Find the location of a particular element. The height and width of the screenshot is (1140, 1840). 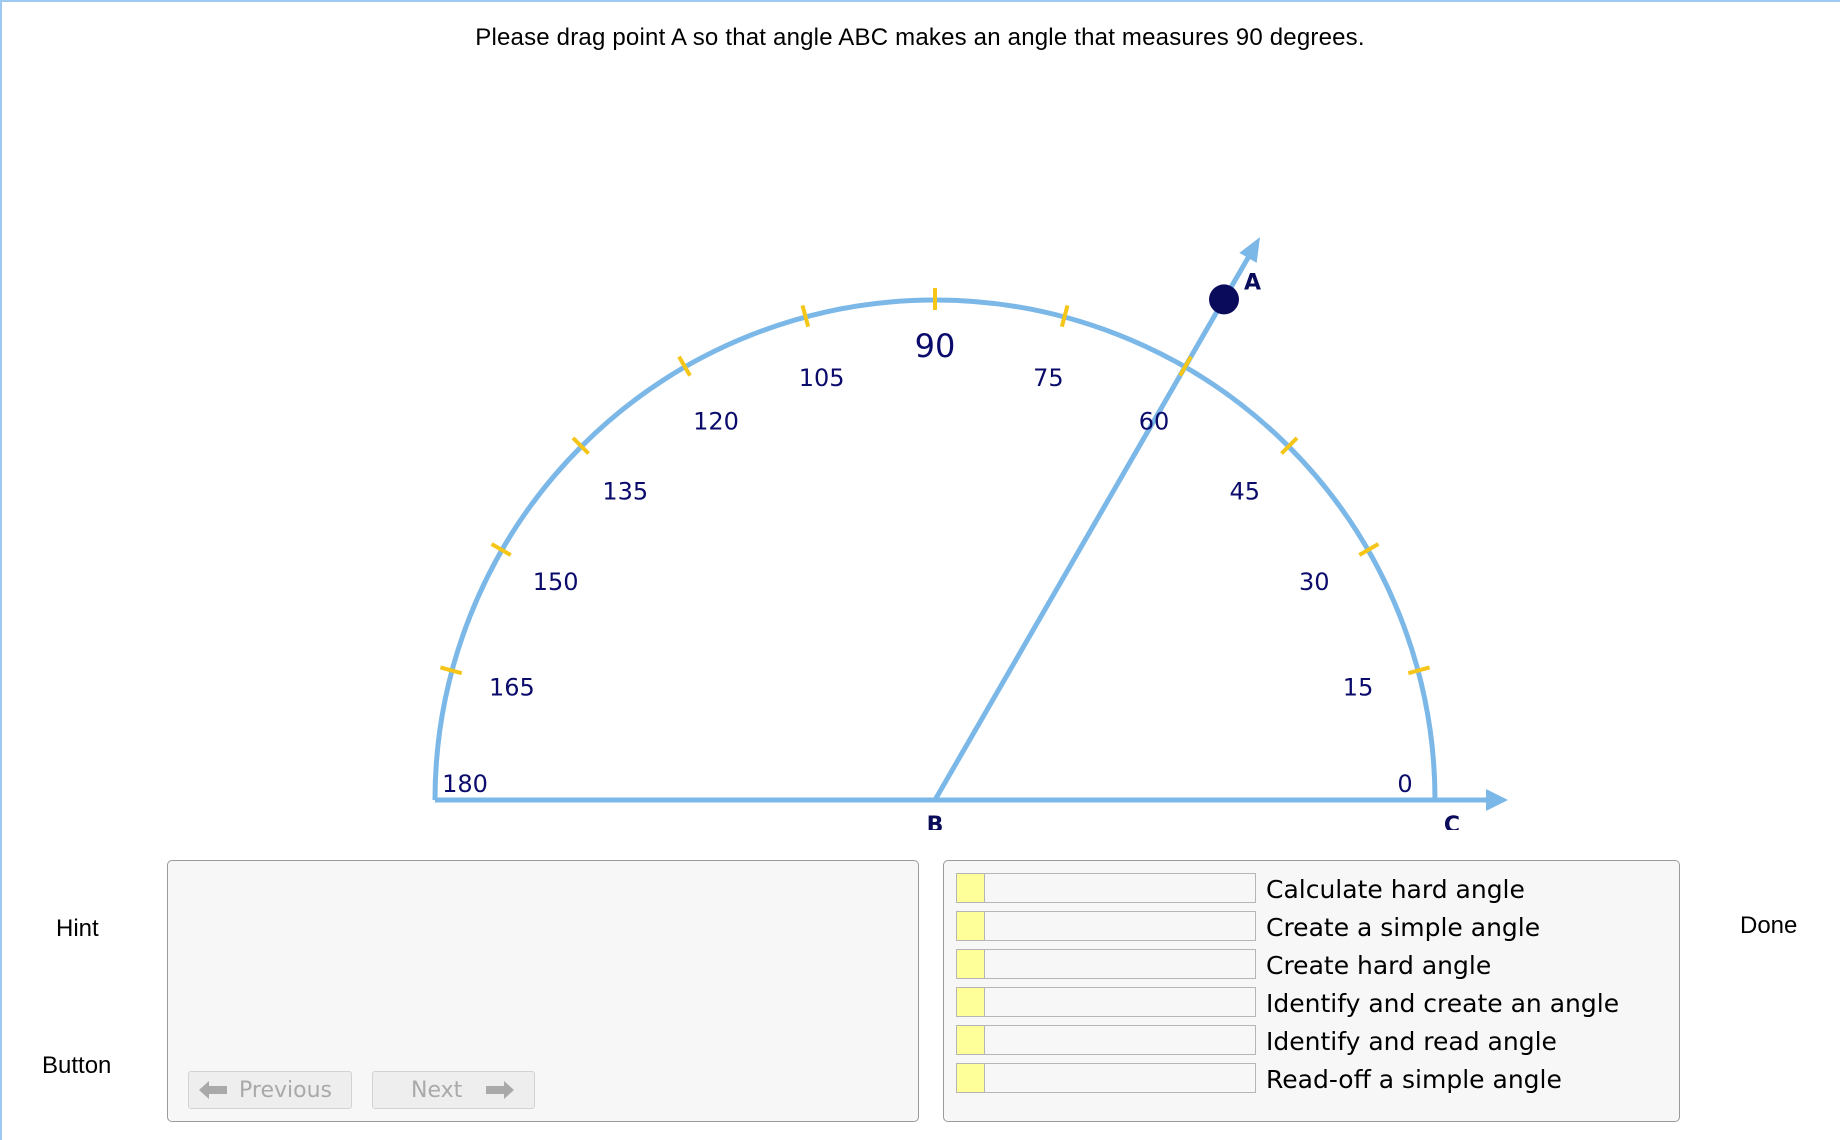

skill-row: Identify and read angle is located at coordinates (1316, 1040).